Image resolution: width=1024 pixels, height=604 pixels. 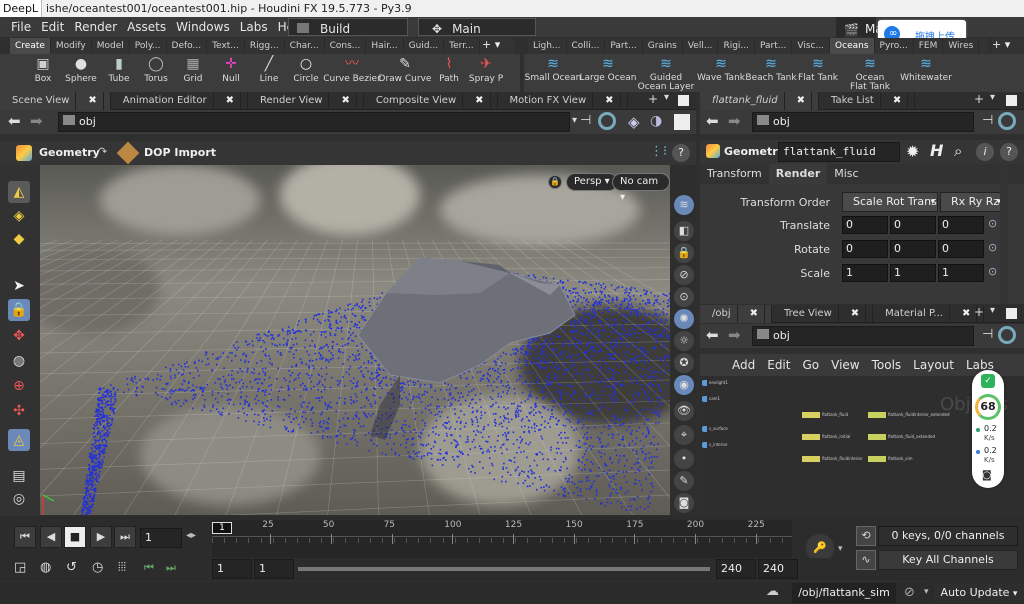 I want to click on range-end-field: 240, so click(x=736, y=569).